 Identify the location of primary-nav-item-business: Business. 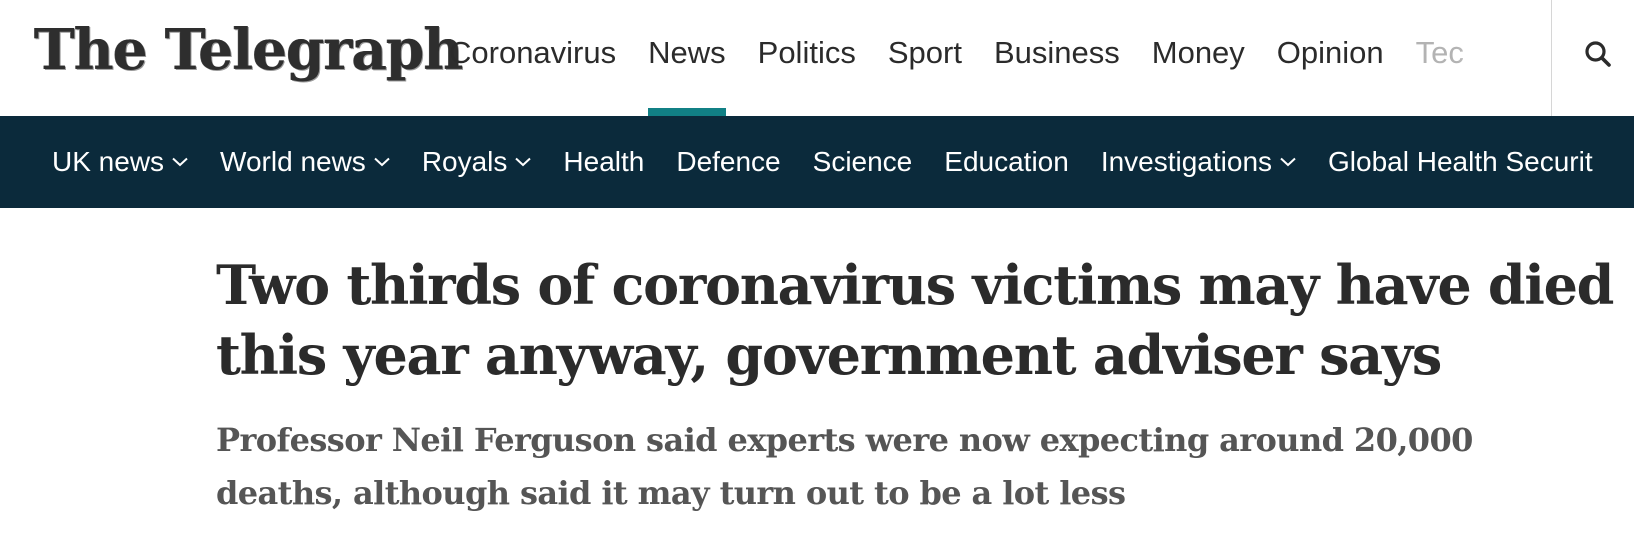
(1057, 58).